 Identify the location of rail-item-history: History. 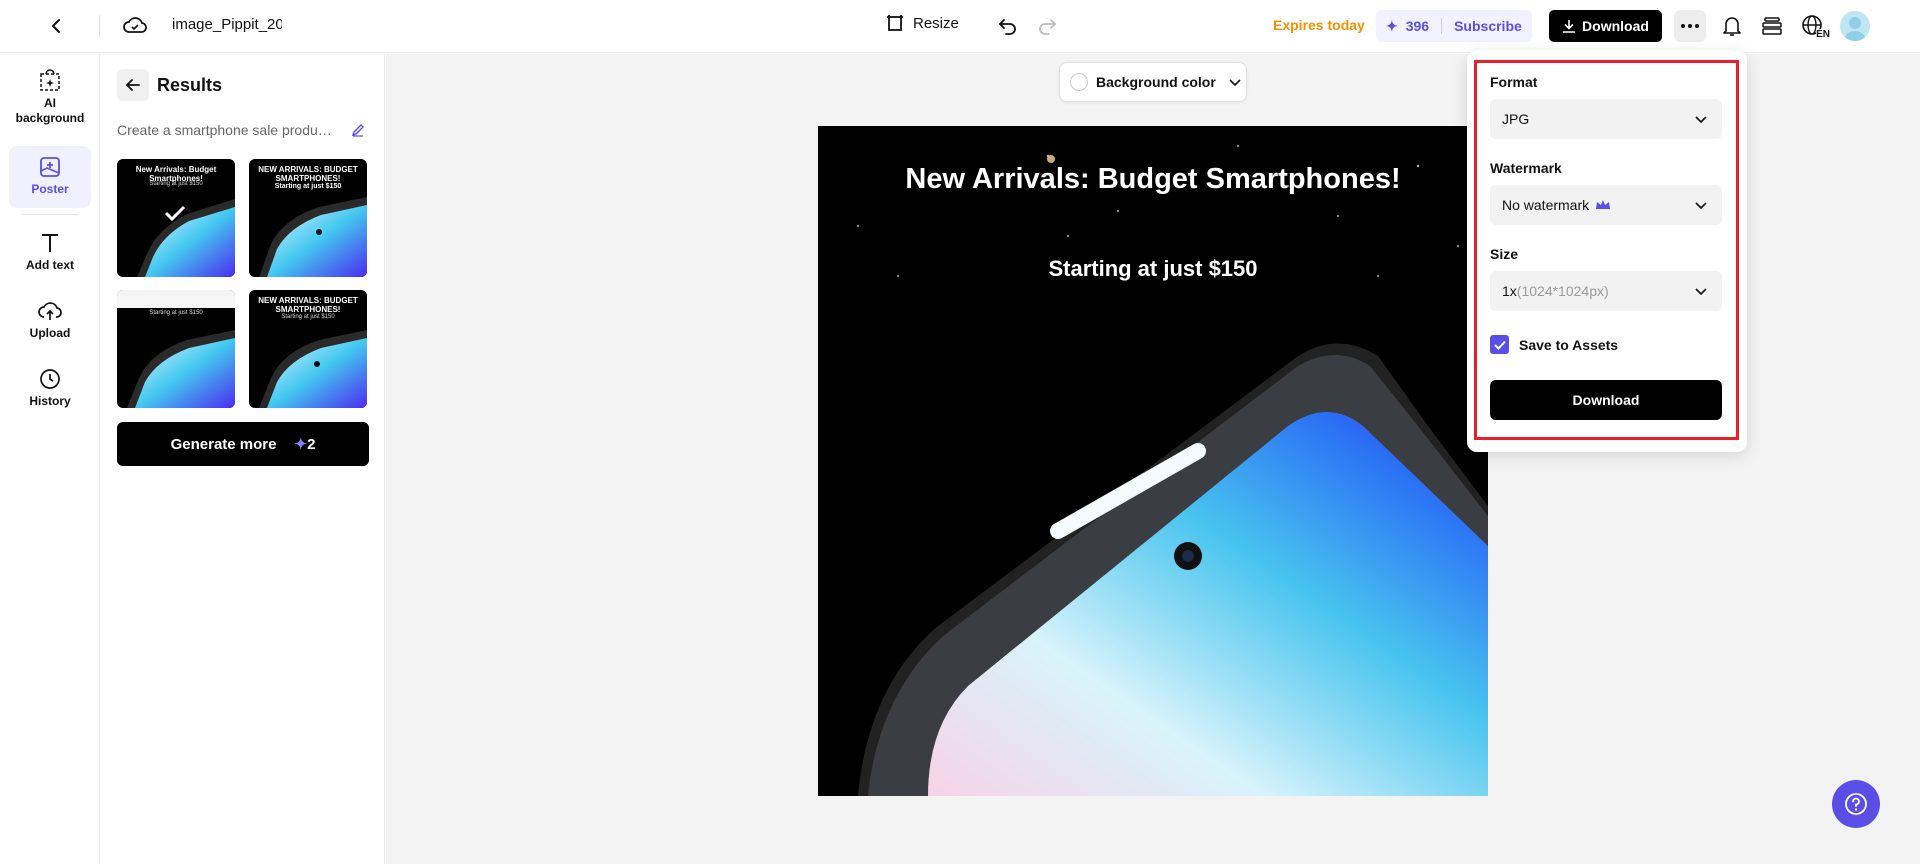
(50, 396).